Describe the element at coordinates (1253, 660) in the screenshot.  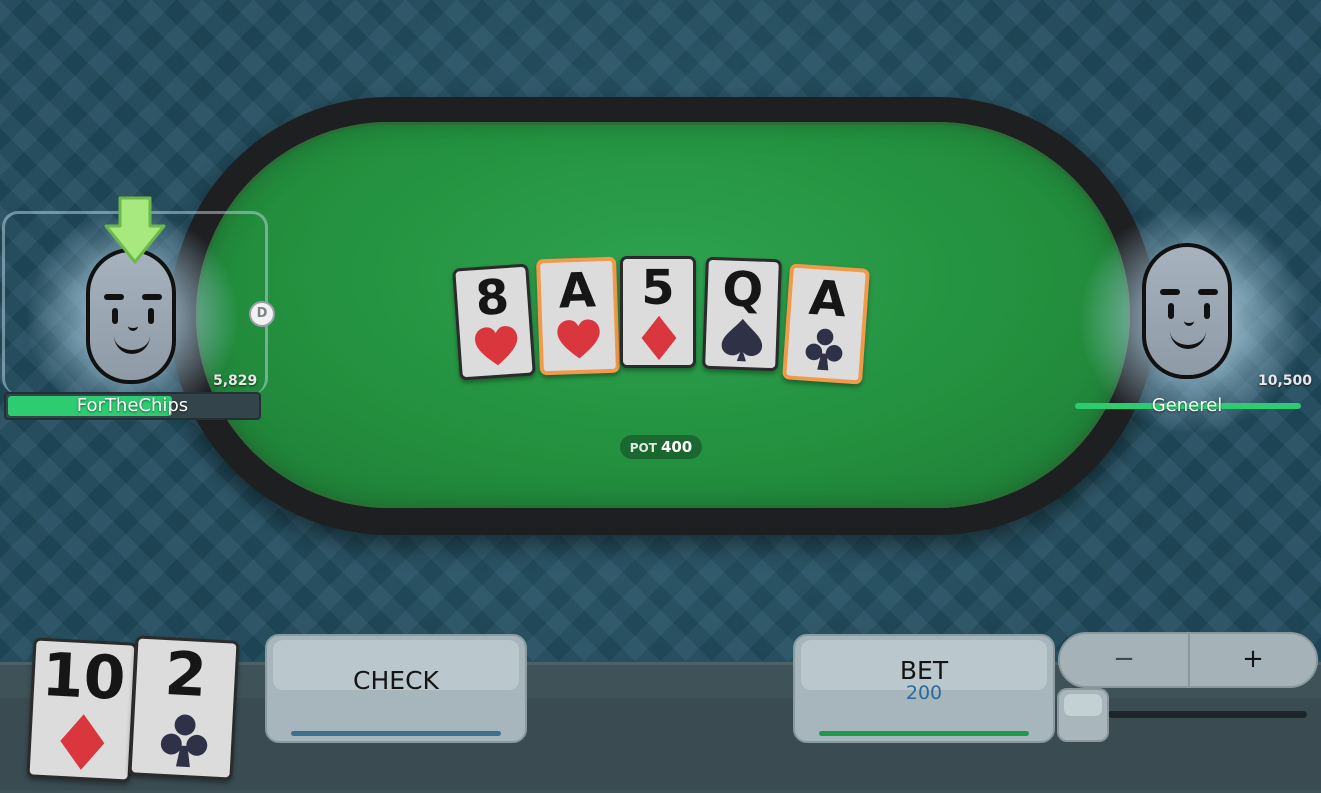
I see `increase-bet-button: +` at that location.